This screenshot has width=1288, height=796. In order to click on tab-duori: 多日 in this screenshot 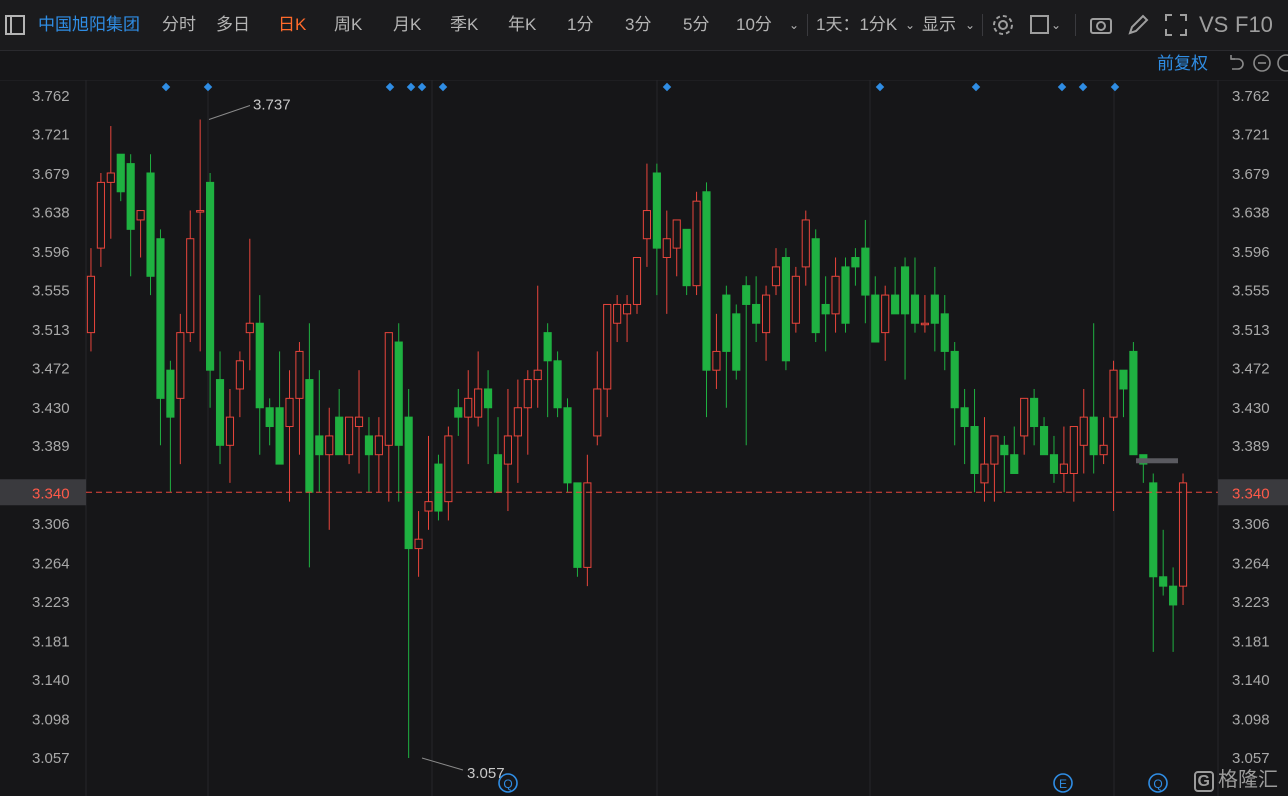, I will do `click(233, 25)`.